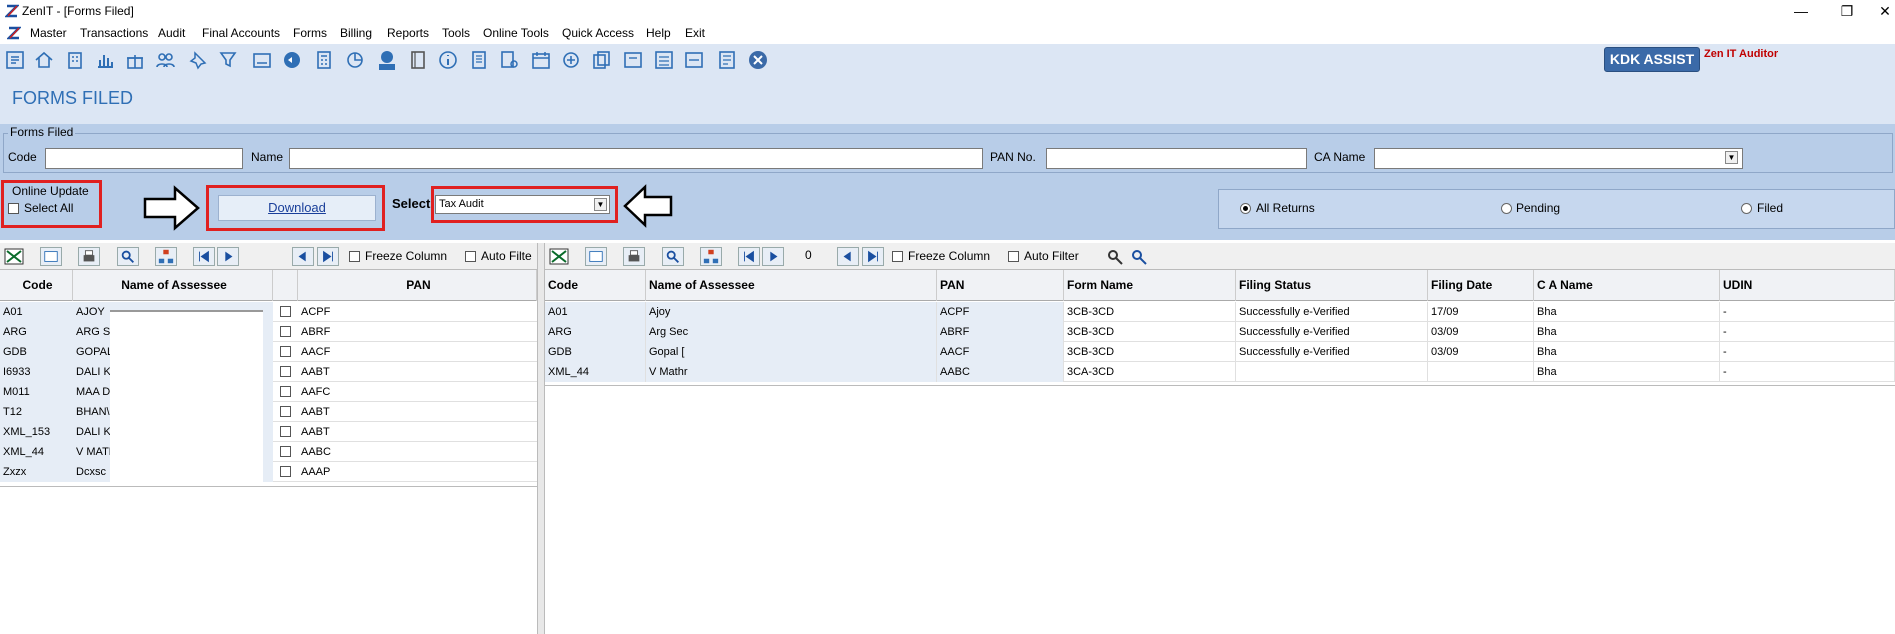  What do you see at coordinates (355, 60) in the screenshot?
I see `pie-chart-icon` at bounding box center [355, 60].